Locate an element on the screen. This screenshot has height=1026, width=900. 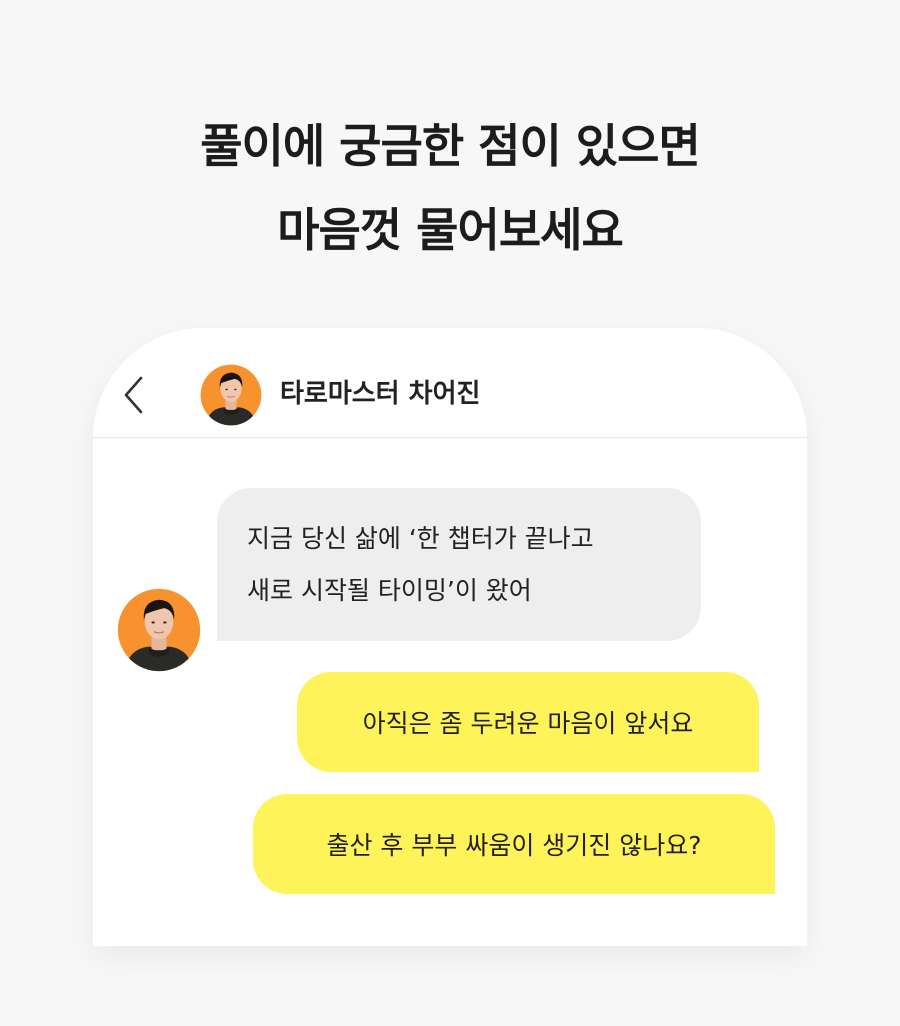
sent-message-bubble: 아직은 좀 두려운 마음이 앞서요 is located at coordinates (528, 722).